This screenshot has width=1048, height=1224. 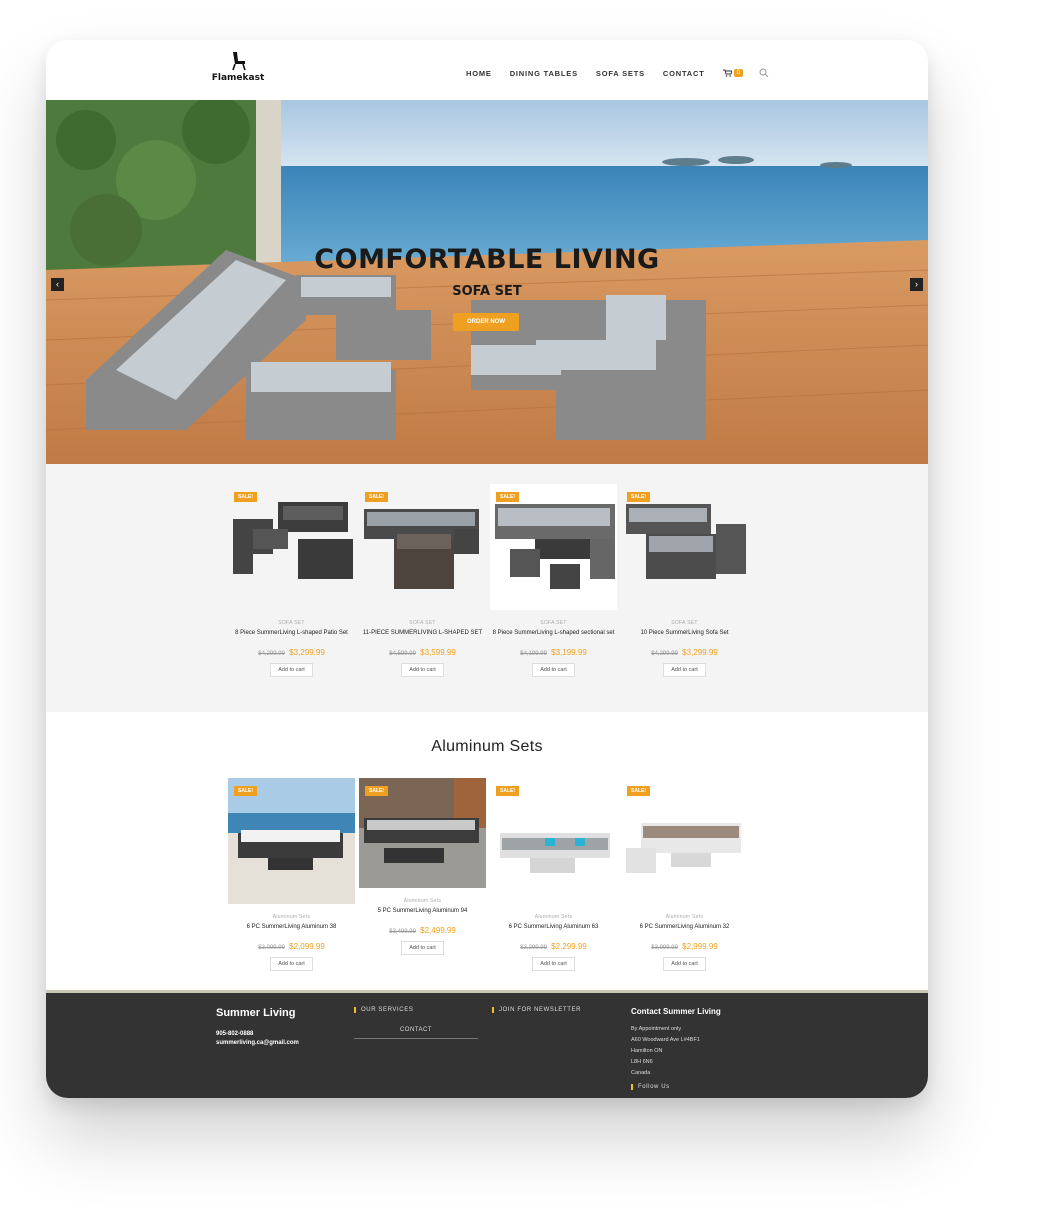 What do you see at coordinates (665, 1040) in the screenshot?
I see `footer-contact-line: A60 Woodward Ave L#4BF1` at bounding box center [665, 1040].